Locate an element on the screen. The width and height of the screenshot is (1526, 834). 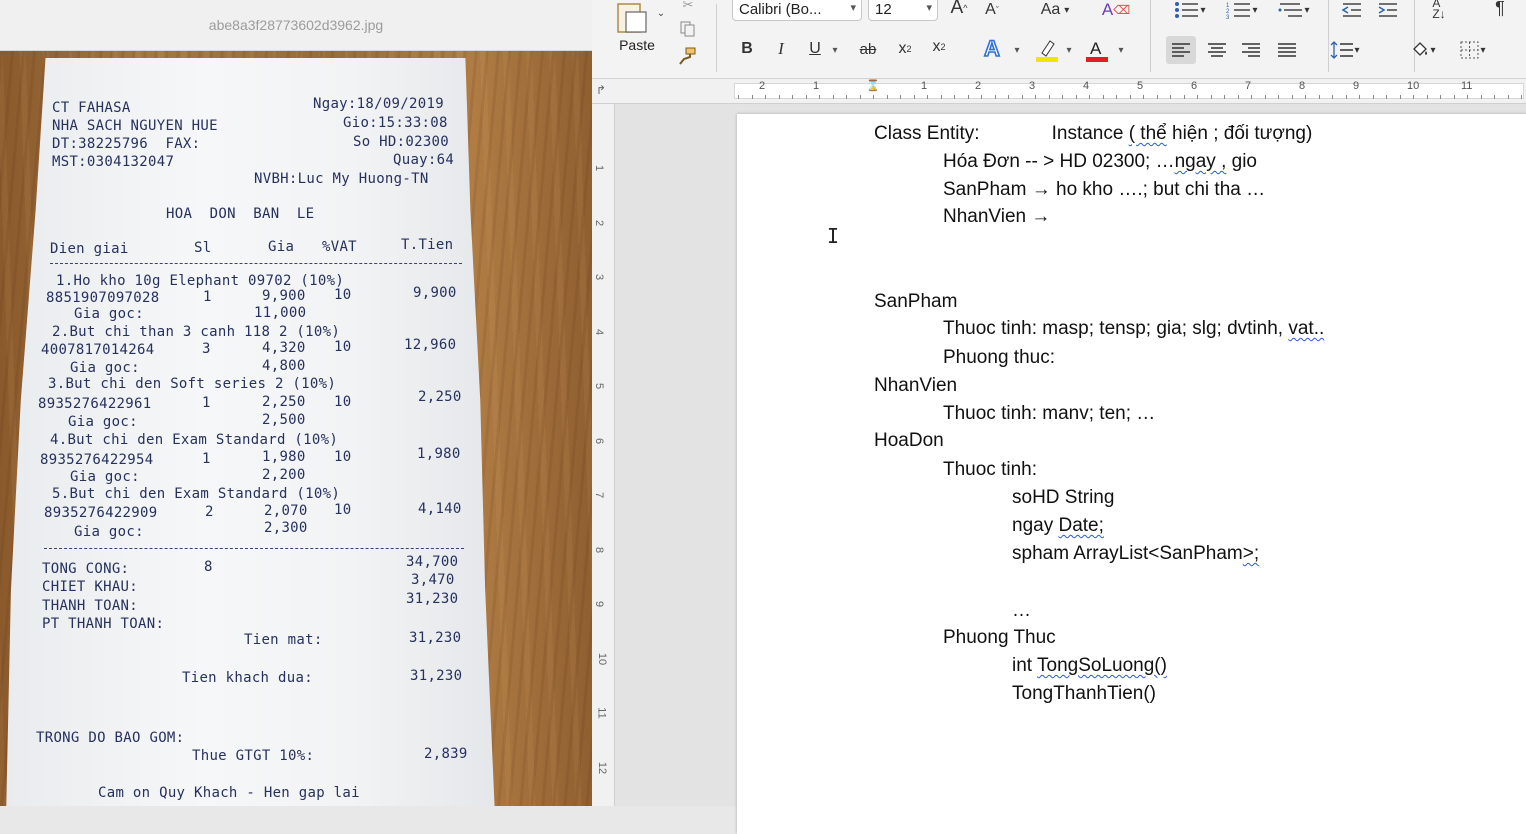
horizontal-ruler: ↱ 2 1 1 2 3 4 5 6 7 8 9 10 11 ⌛ is located at coordinates (1059, 91).